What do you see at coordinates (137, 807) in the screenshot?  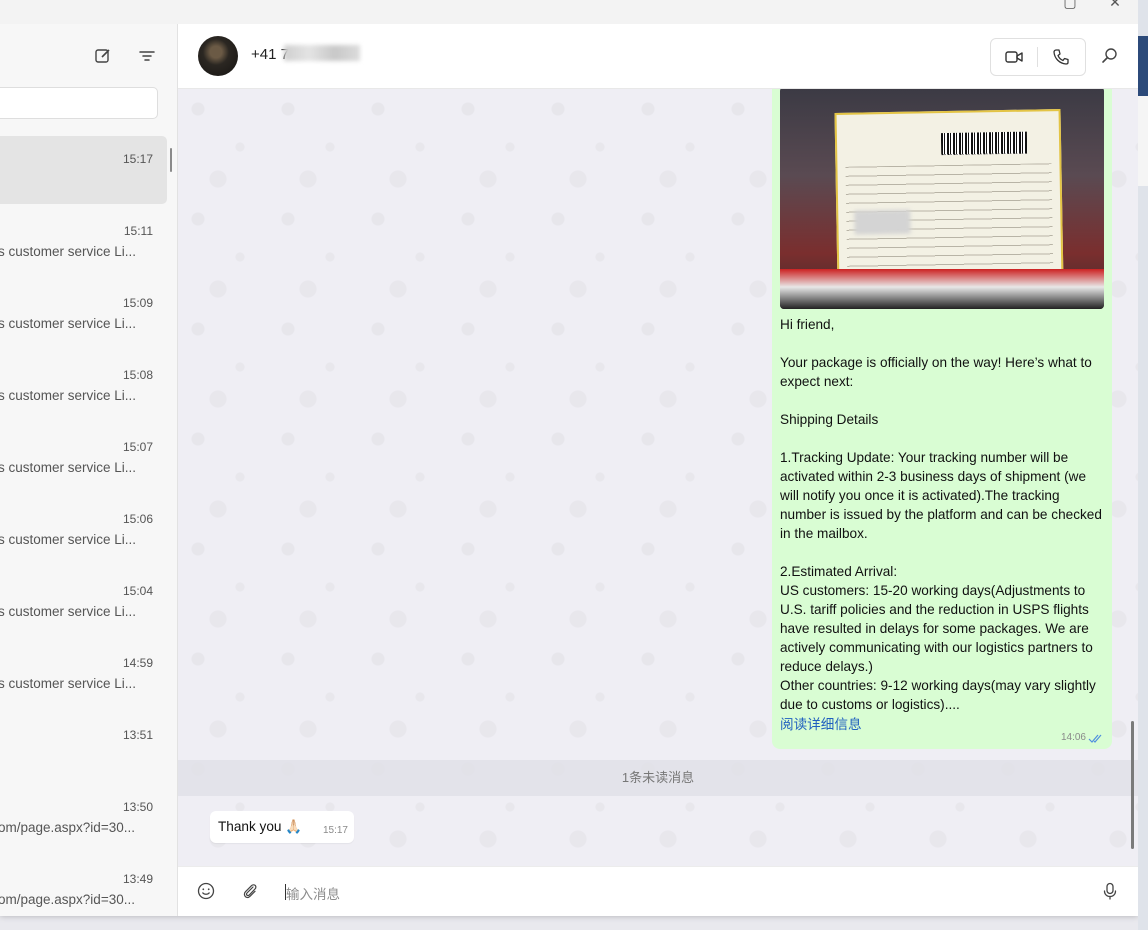 I see `chat-time: 13:50` at bounding box center [137, 807].